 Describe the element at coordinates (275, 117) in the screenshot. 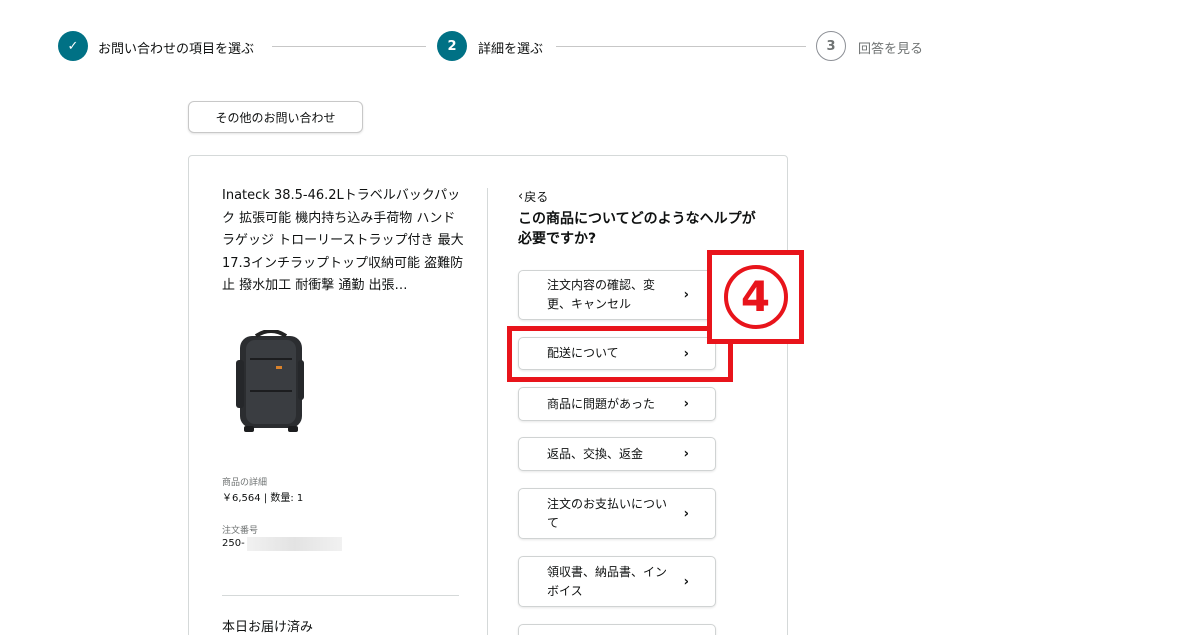

I see `other-inquiry-button: その他のお問い合わせ` at that location.